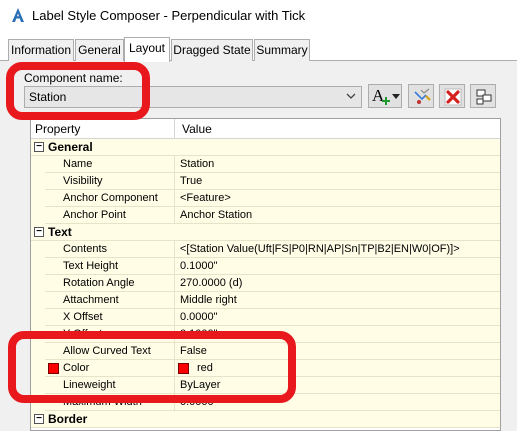 The width and height of the screenshot is (517, 431). What do you see at coordinates (60, 232) in the screenshot?
I see `category-label: Text` at bounding box center [60, 232].